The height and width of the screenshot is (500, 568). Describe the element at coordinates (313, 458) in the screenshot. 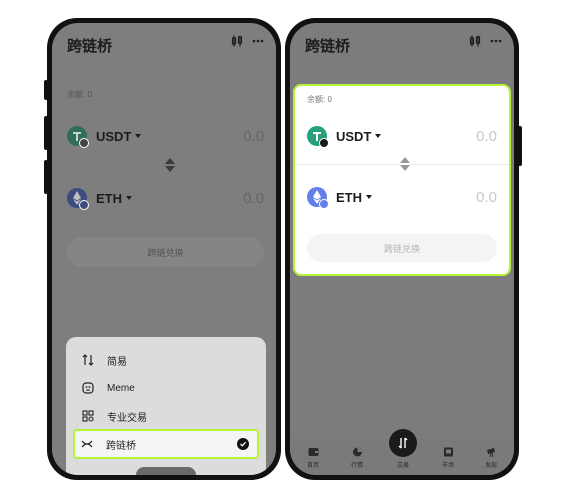

I see `tab-home: 首页` at that location.